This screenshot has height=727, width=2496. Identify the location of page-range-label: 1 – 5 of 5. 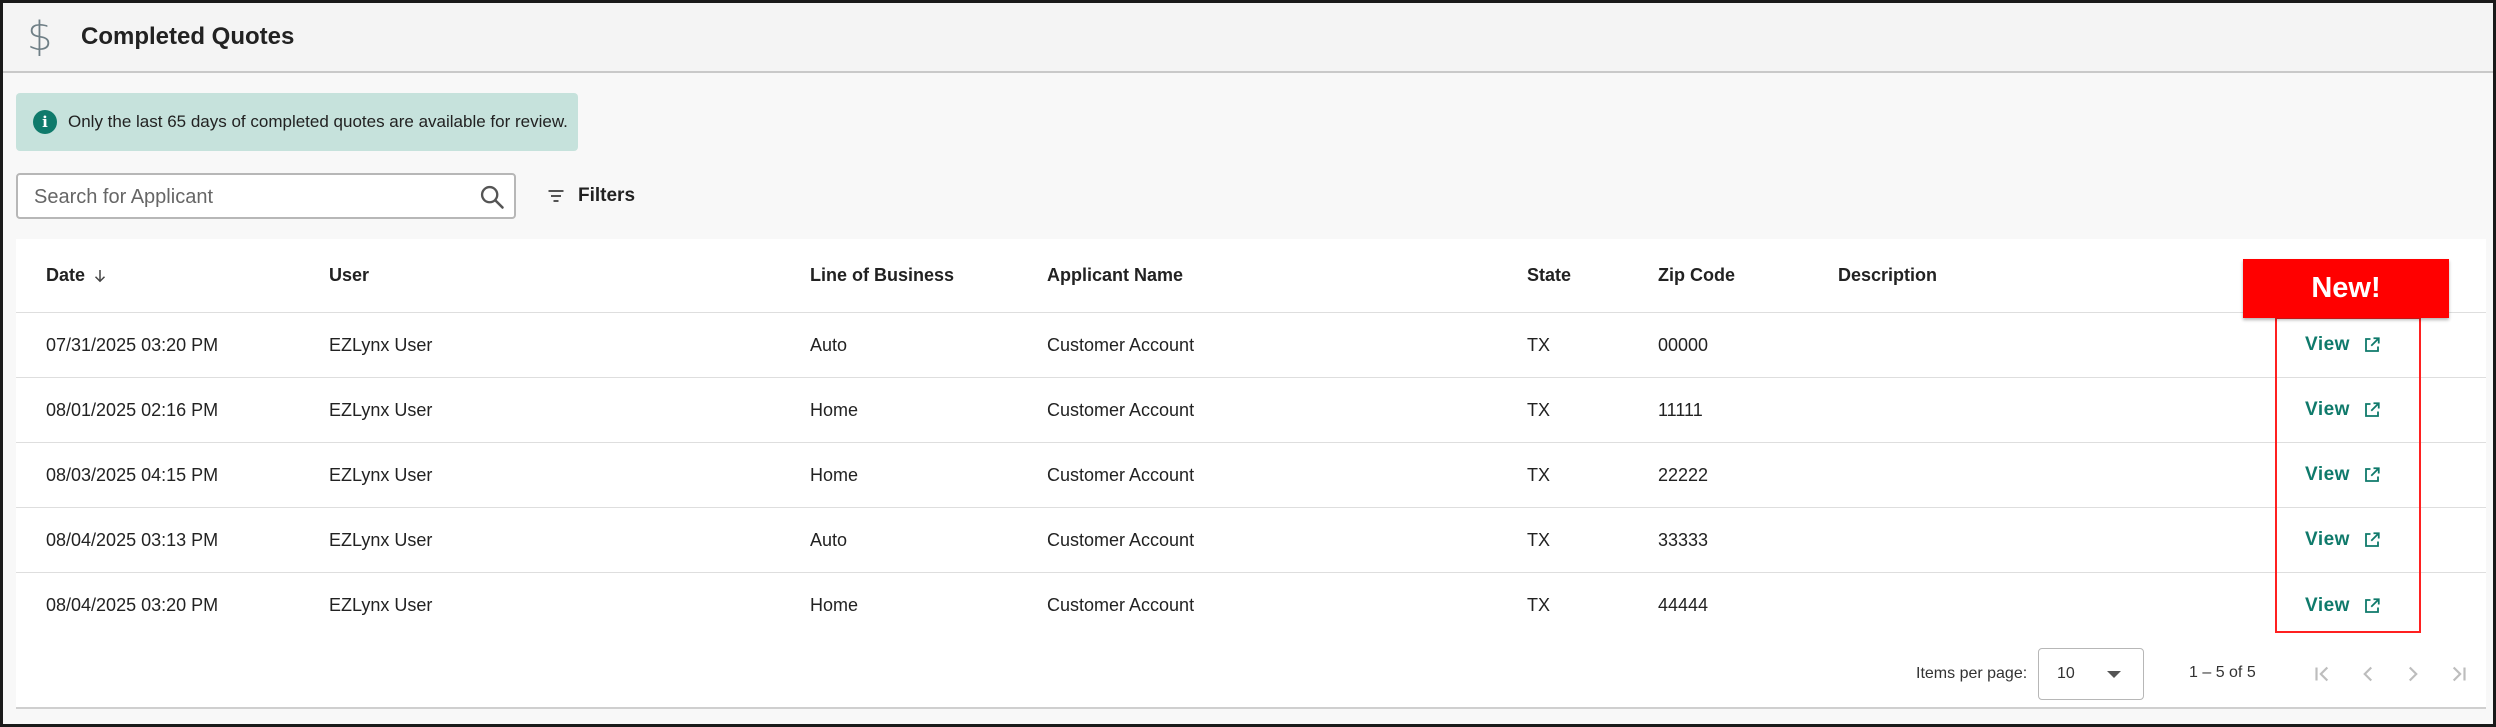
(2222, 672).